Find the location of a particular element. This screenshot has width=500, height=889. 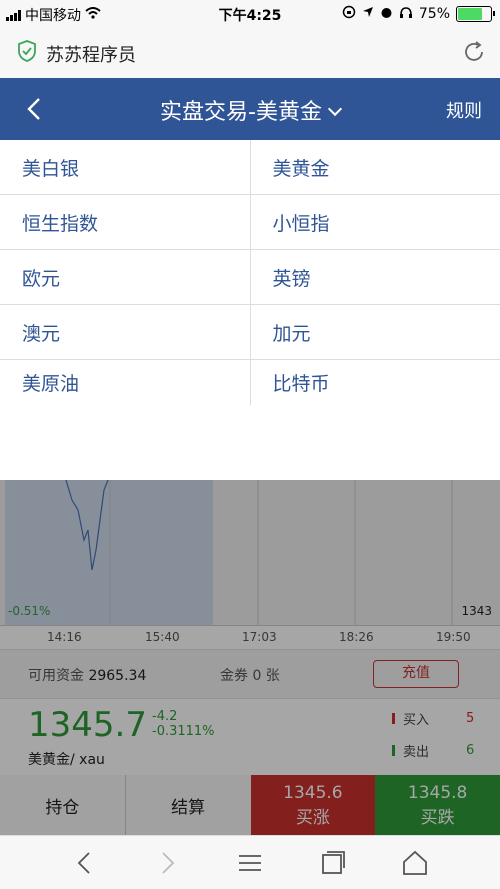

rules-link: 规则 is located at coordinates (464, 110).